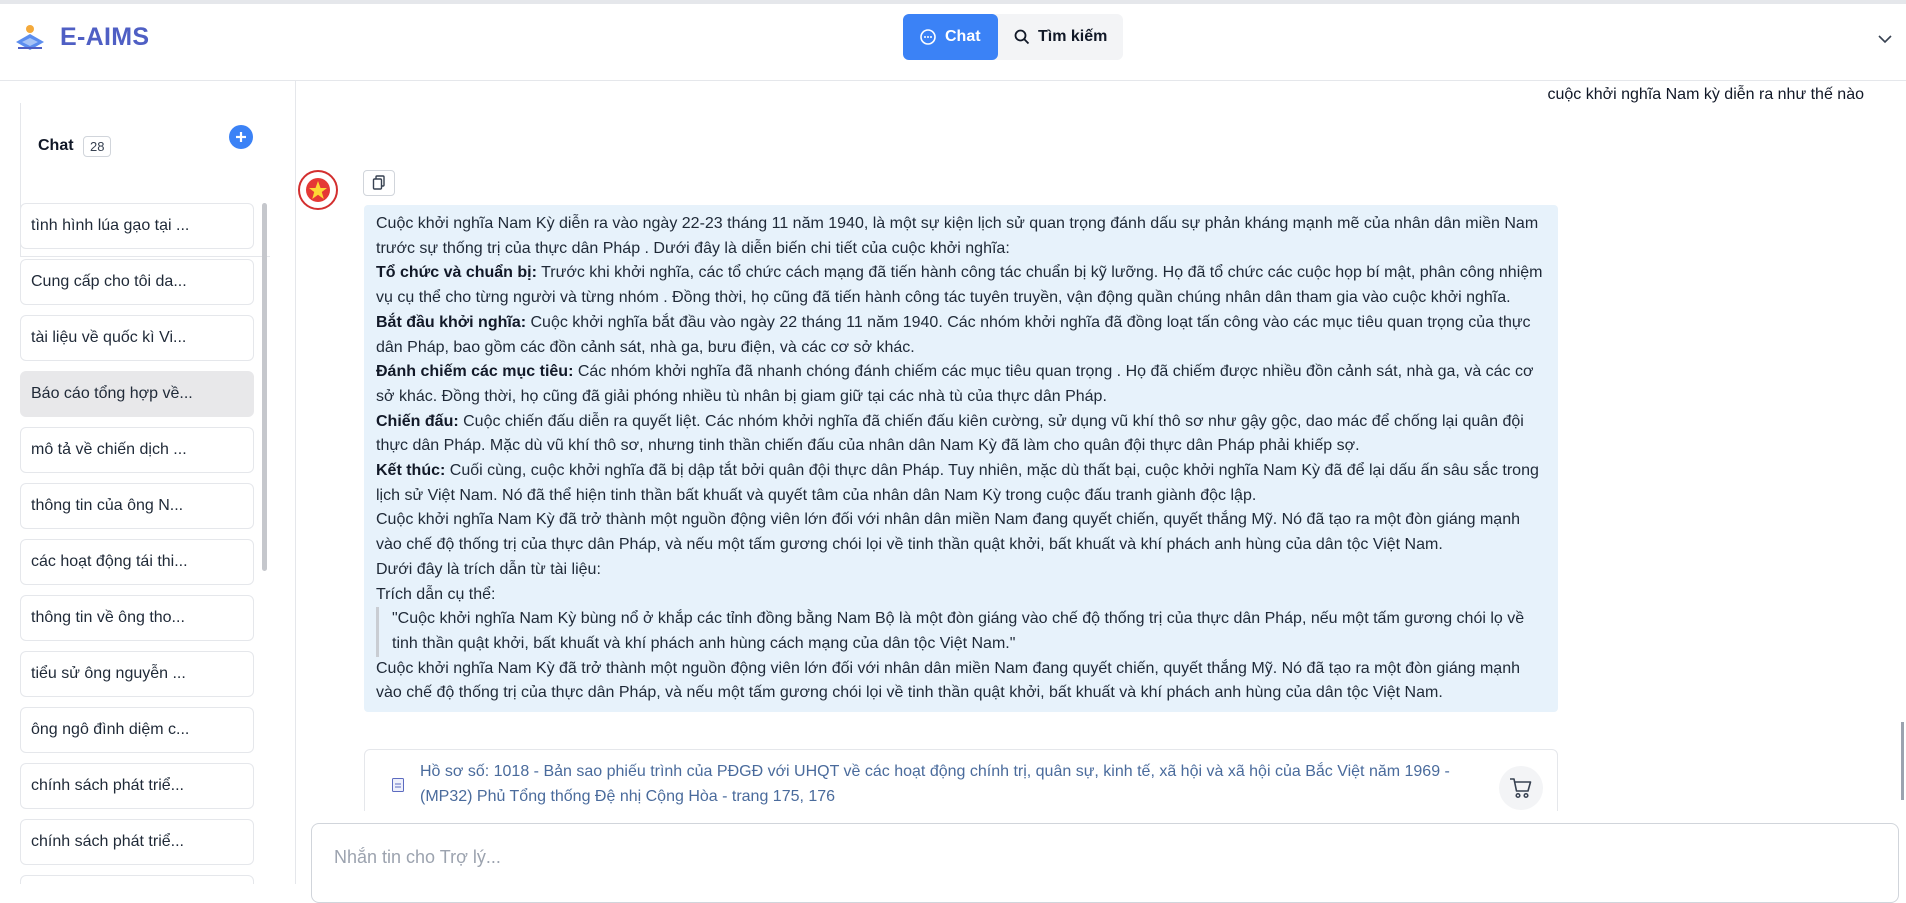  I want to click on mode-switch: Chat Tìm kiếm, so click(1013, 37).